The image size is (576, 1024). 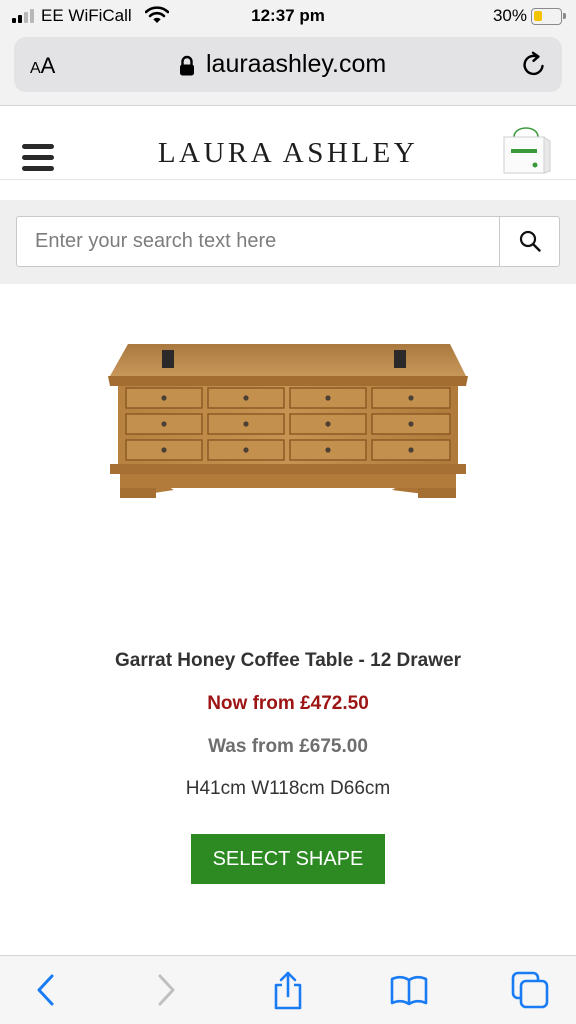 What do you see at coordinates (534, 65) in the screenshot?
I see `reload-icon` at bounding box center [534, 65].